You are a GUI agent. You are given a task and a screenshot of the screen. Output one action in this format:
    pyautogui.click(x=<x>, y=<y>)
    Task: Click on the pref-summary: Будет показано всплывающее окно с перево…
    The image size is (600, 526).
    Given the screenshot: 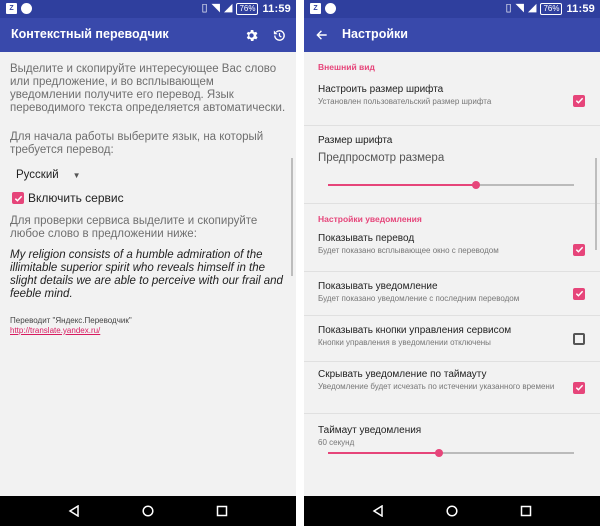 What is the action you would take?
    pyautogui.click(x=408, y=250)
    